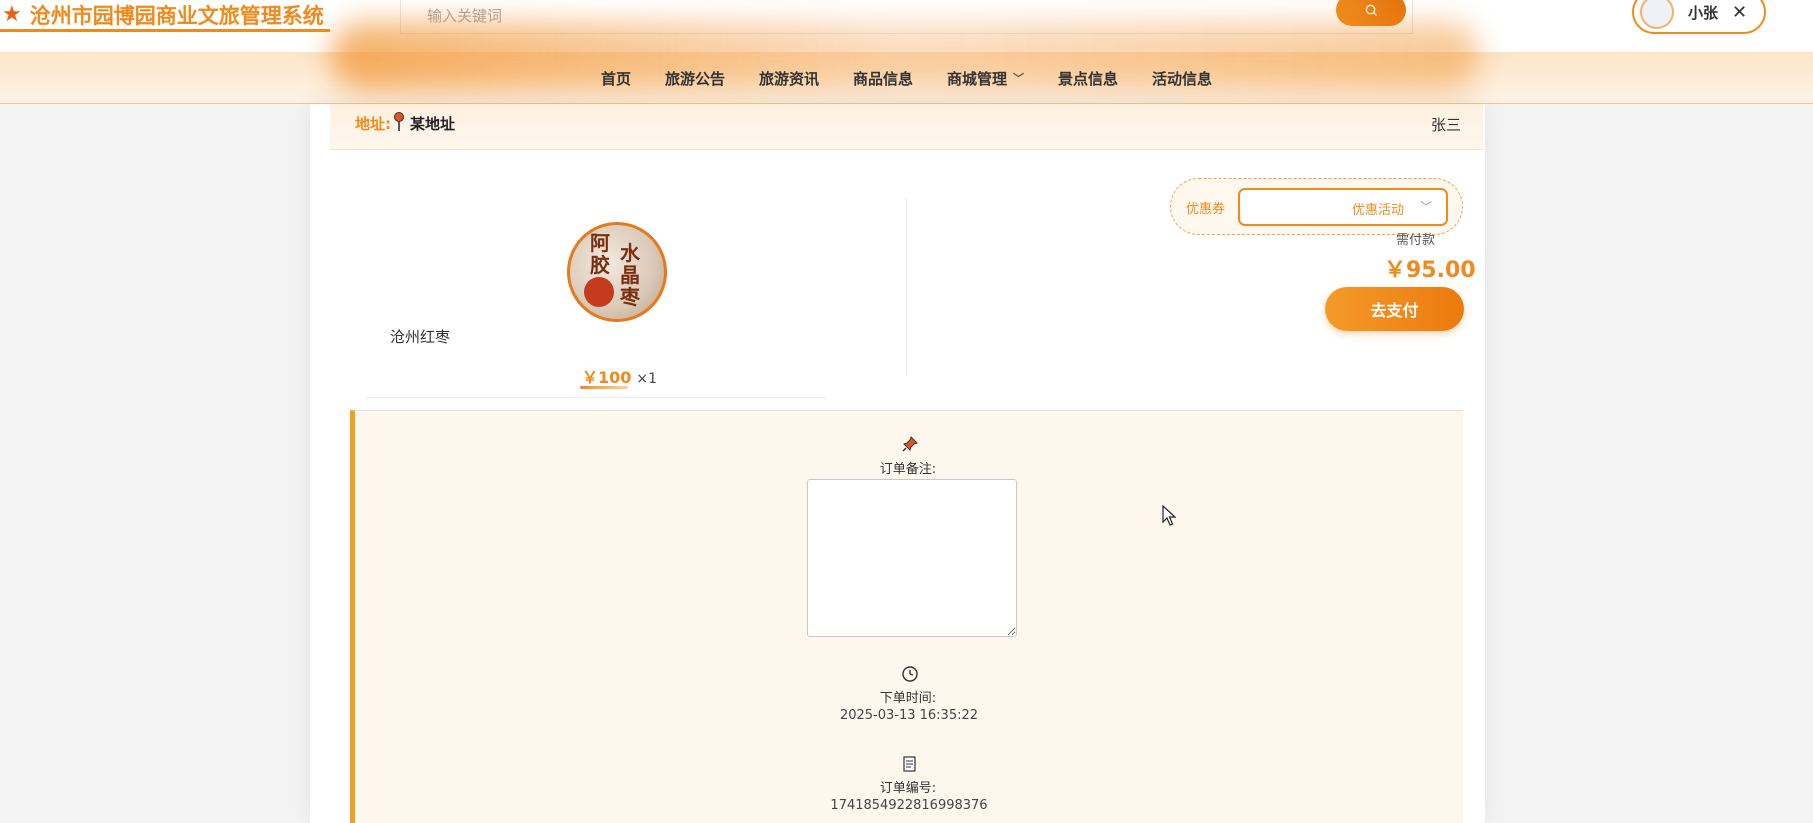 The image size is (1813, 823). I want to click on image-text: 晶, so click(630, 275).